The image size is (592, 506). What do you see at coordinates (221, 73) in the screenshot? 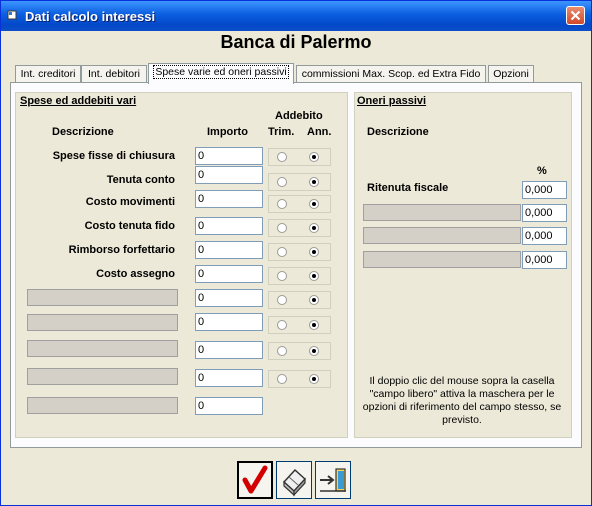
I see `tab-spese-varie: Spese varie ed oneri passivi` at bounding box center [221, 73].